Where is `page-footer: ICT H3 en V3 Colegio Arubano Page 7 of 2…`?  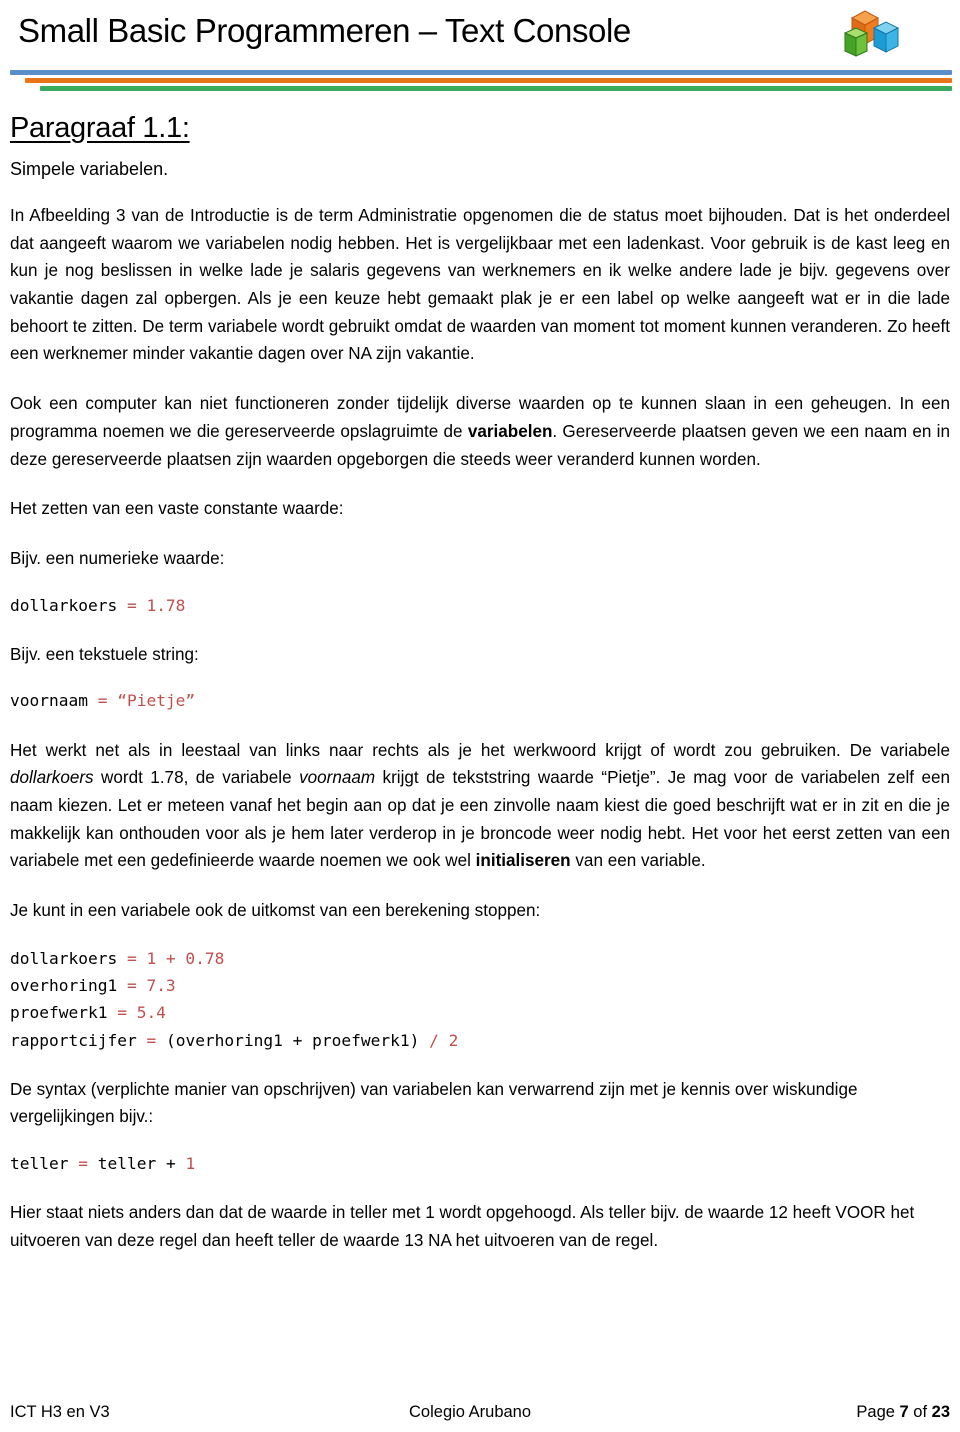 page-footer: ICT H3 en V3 Colegio Arubano Page 7 of 2… is located at coordinates (480, 1412).